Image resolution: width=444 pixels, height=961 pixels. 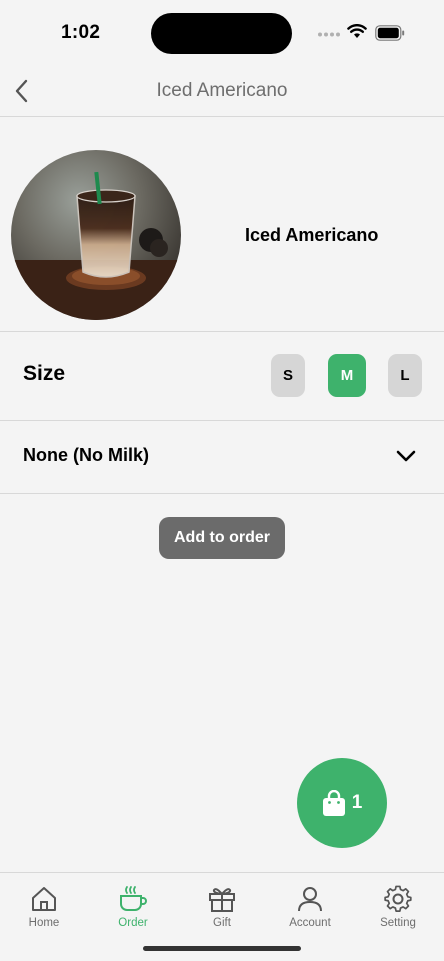 I want to click on home-icon, so click(x=44, y=899).